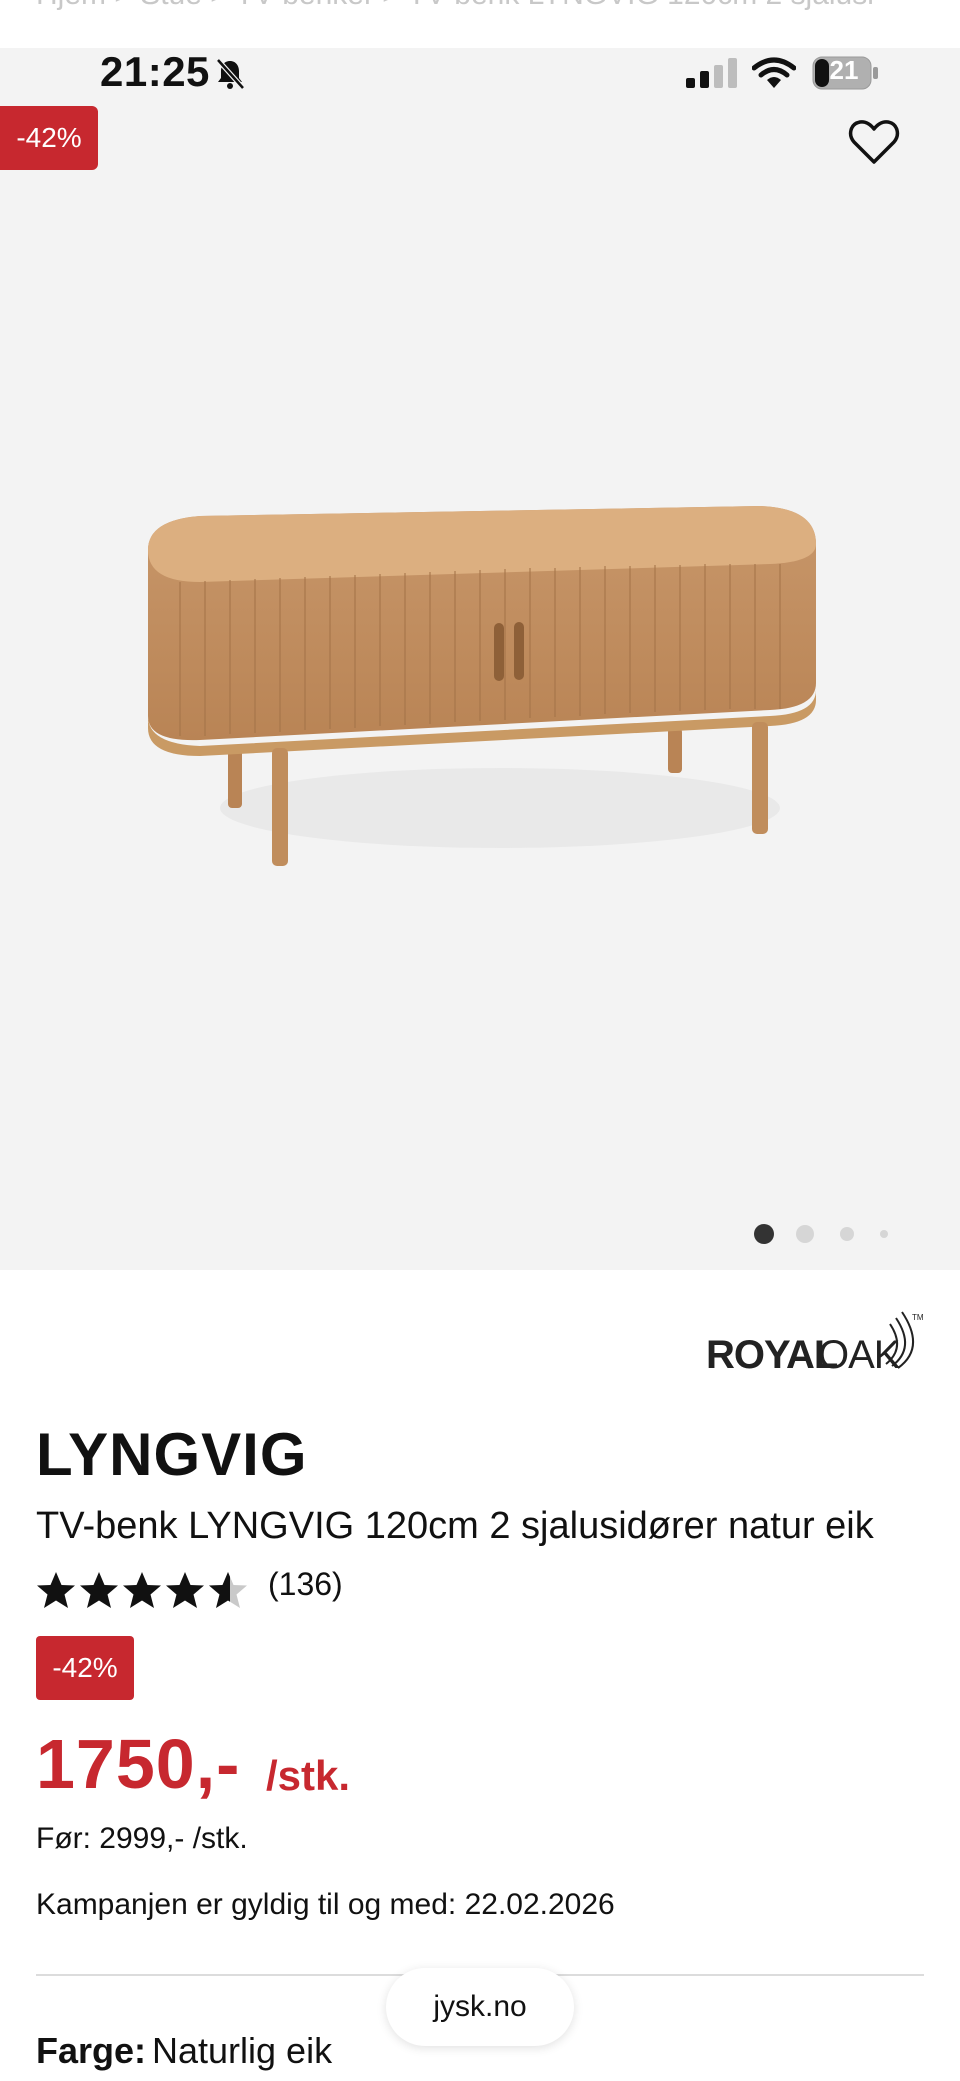 This screenshot has height=2081, width=960. What do you see at coordinates (774, 72) in the screenshot?
I see `wifi-icon` at bounding box center [774, 72].